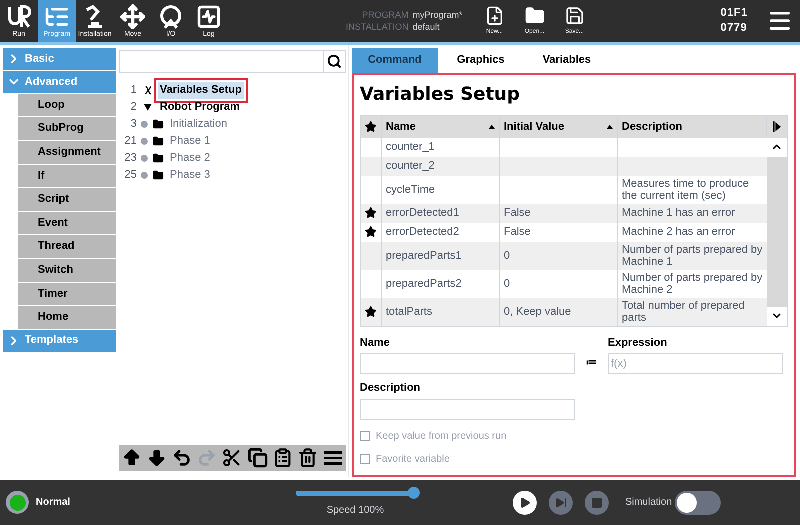 This screenshot has height=525, width=800. What do you see at coordinates (67, 199) in the screenshot?
I see `command-button: Script` at bounding box center [67, 199].